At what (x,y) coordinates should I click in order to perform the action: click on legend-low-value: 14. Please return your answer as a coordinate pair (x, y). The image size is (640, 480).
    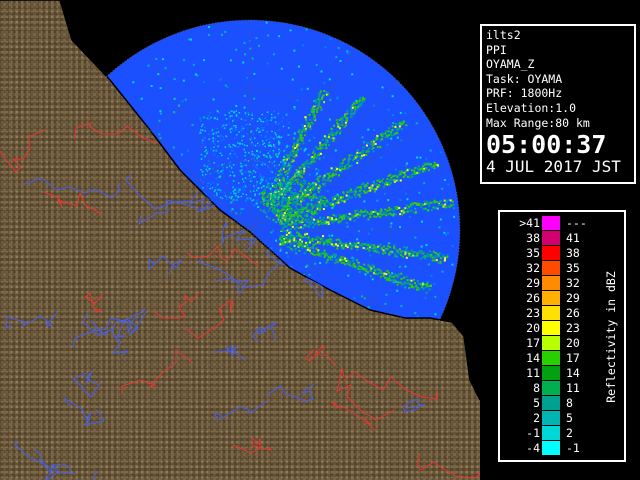
    Looking at the image, I should click on (533, 358).